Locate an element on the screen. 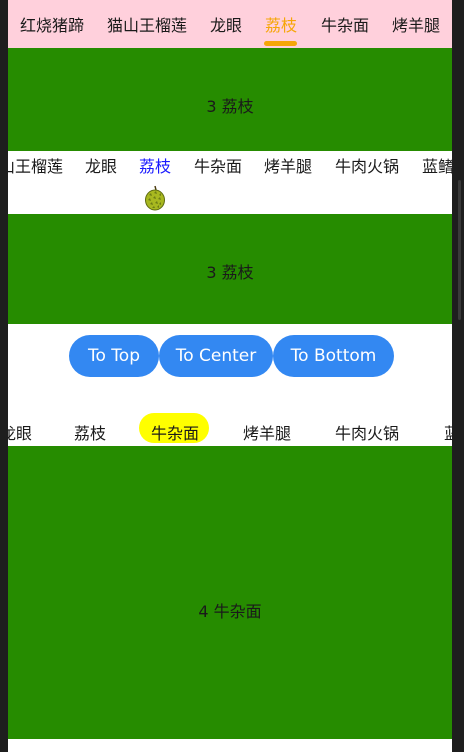 The image size is (464, 752). device-frame-left is located at coordinates (4, 376).